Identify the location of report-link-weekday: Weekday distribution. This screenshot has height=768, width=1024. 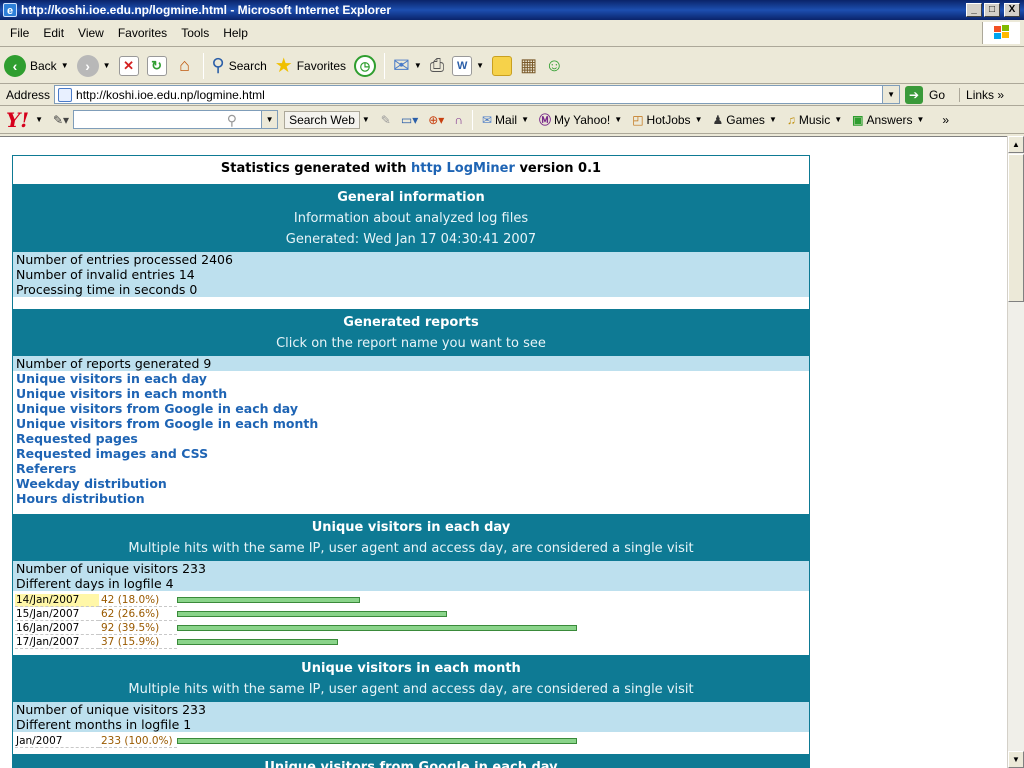
(411, 483).